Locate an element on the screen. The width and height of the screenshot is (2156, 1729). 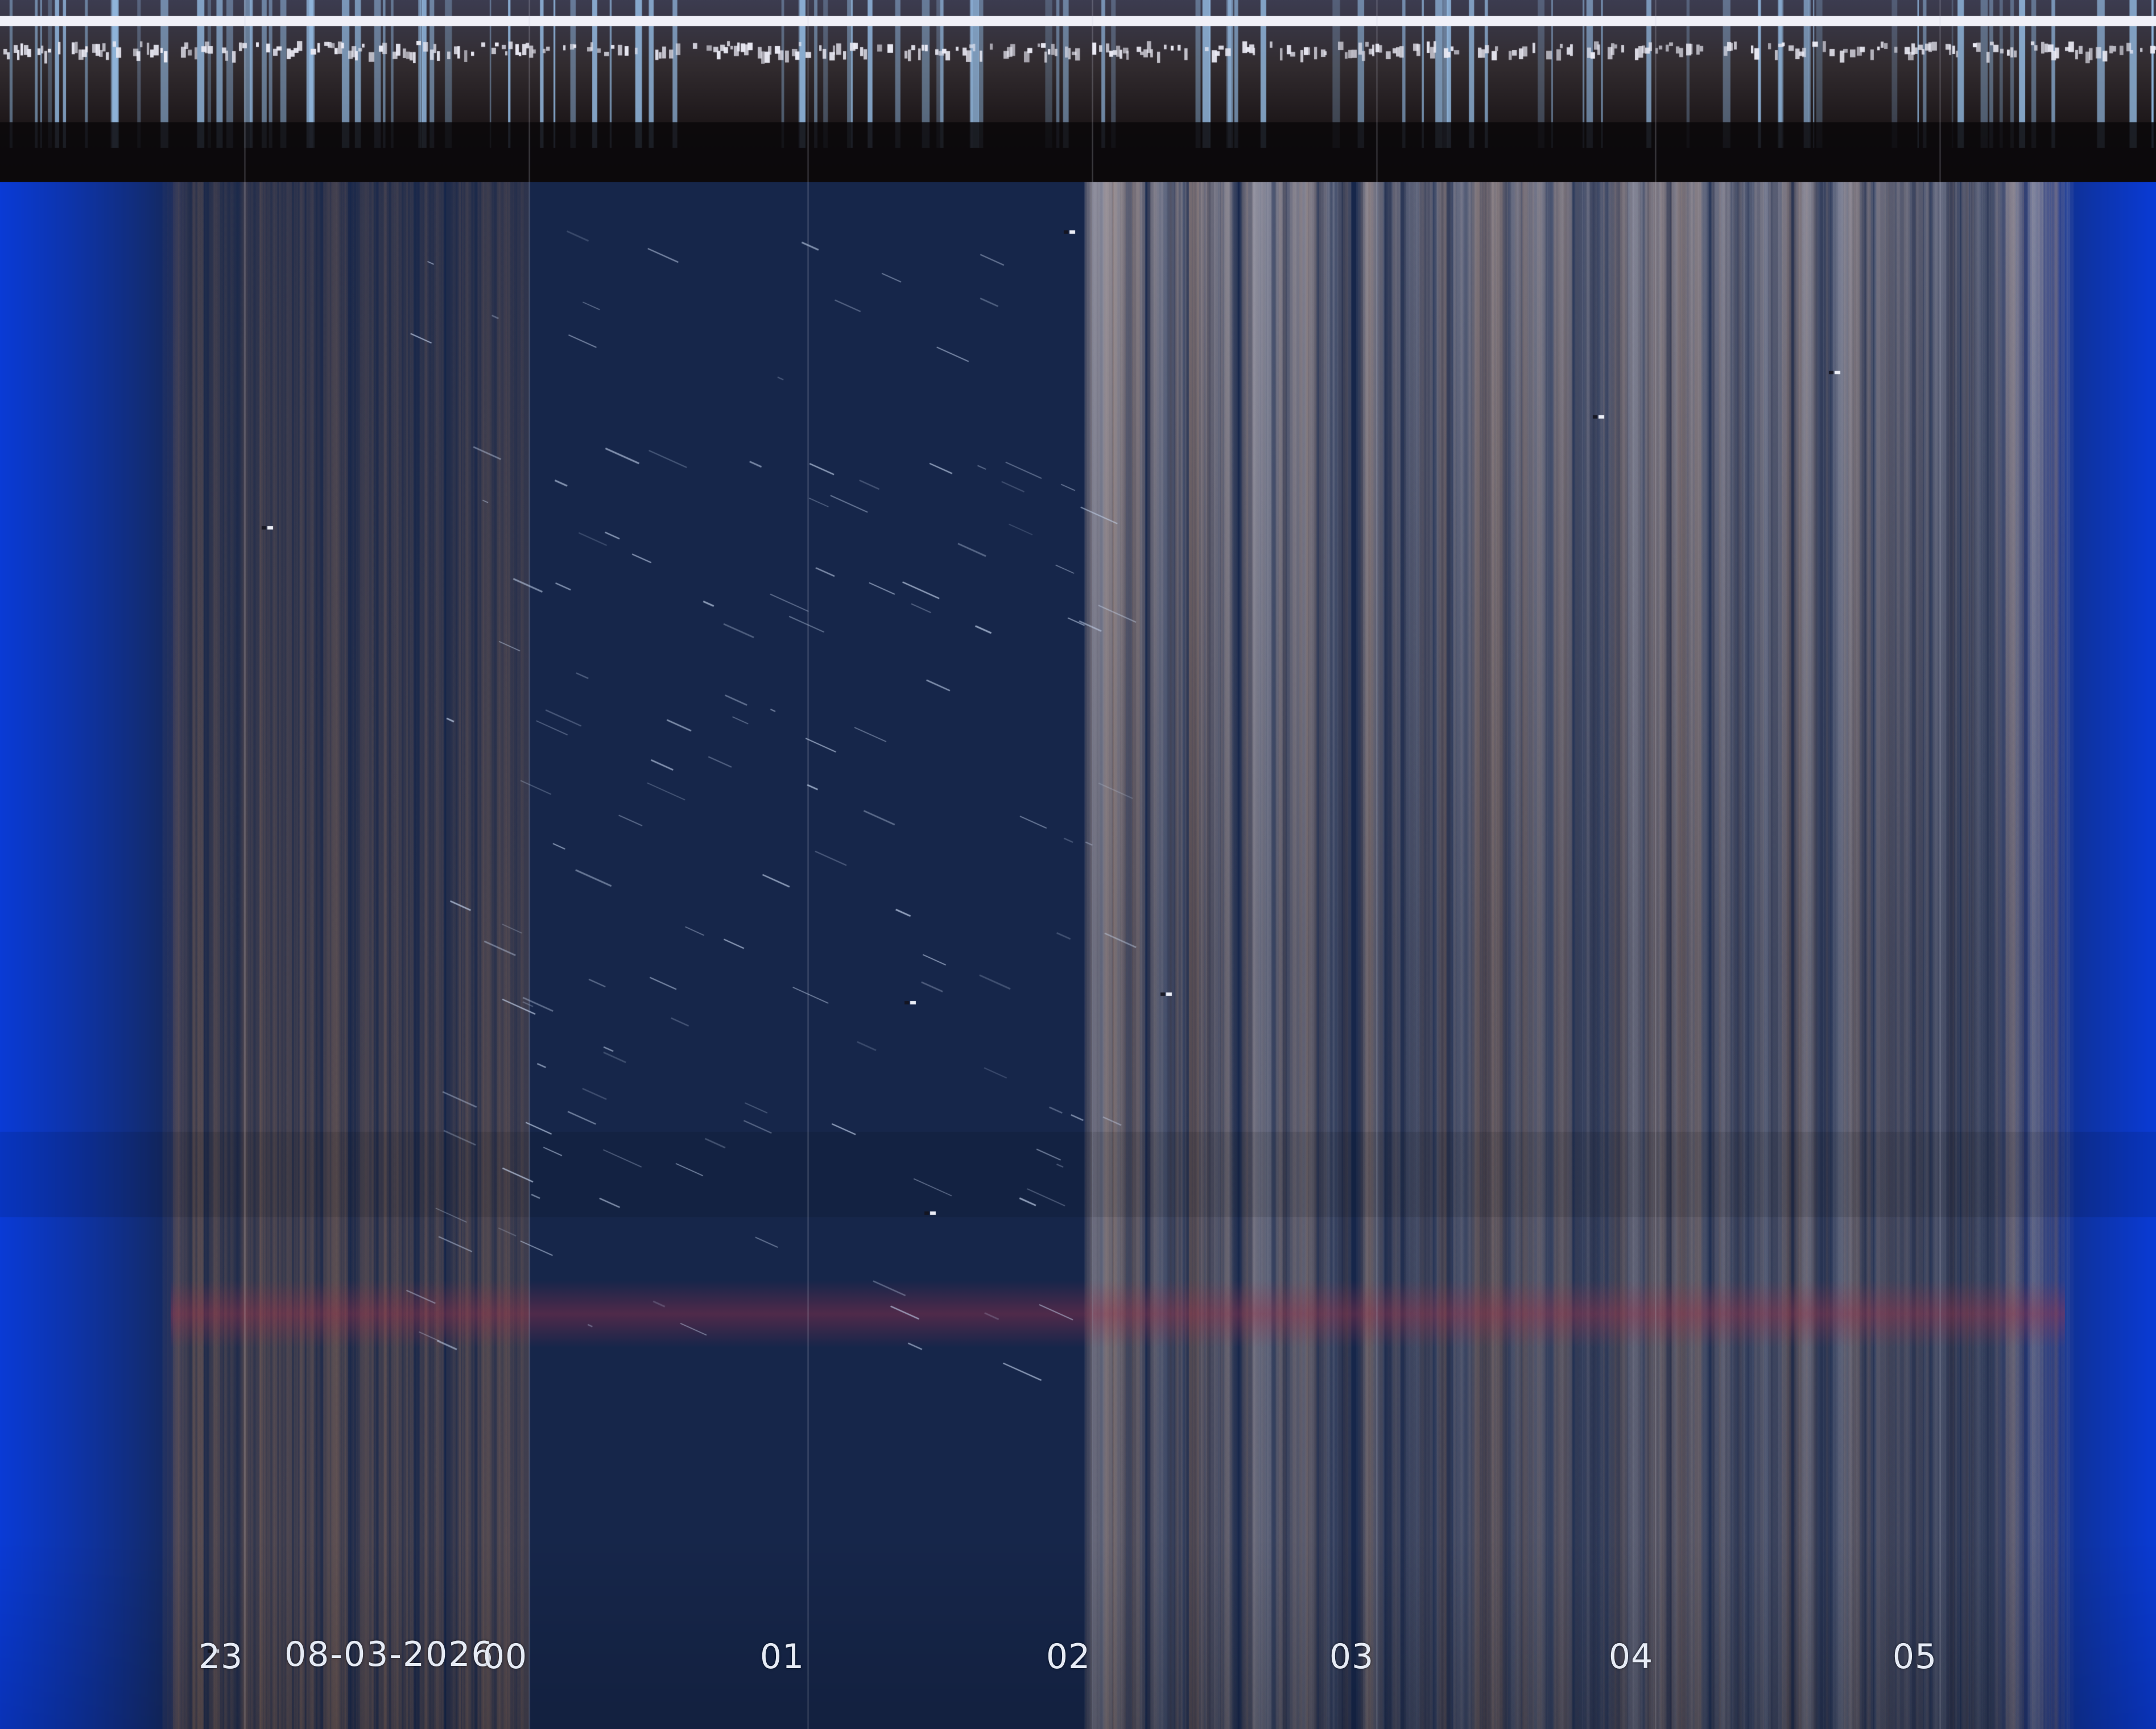
hour-label-02: 02 is located at coordinates (1068, 1657).